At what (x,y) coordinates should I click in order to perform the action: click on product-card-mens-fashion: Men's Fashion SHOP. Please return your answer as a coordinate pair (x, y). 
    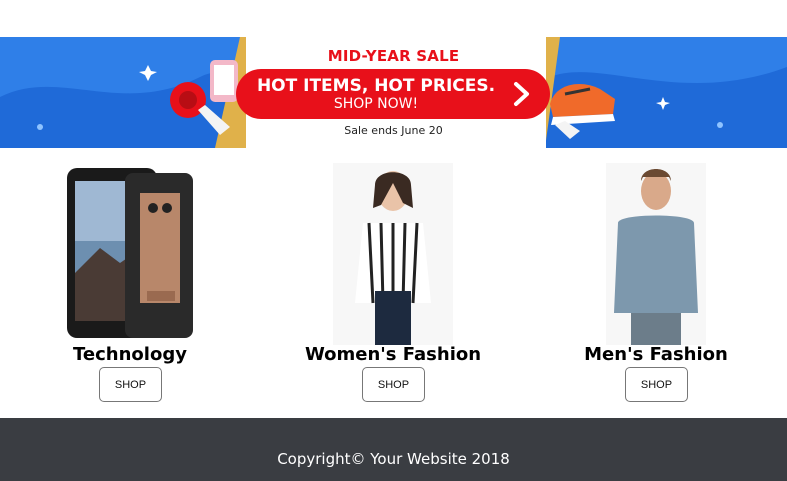
    Looking at the image, I should click on (656, 283).